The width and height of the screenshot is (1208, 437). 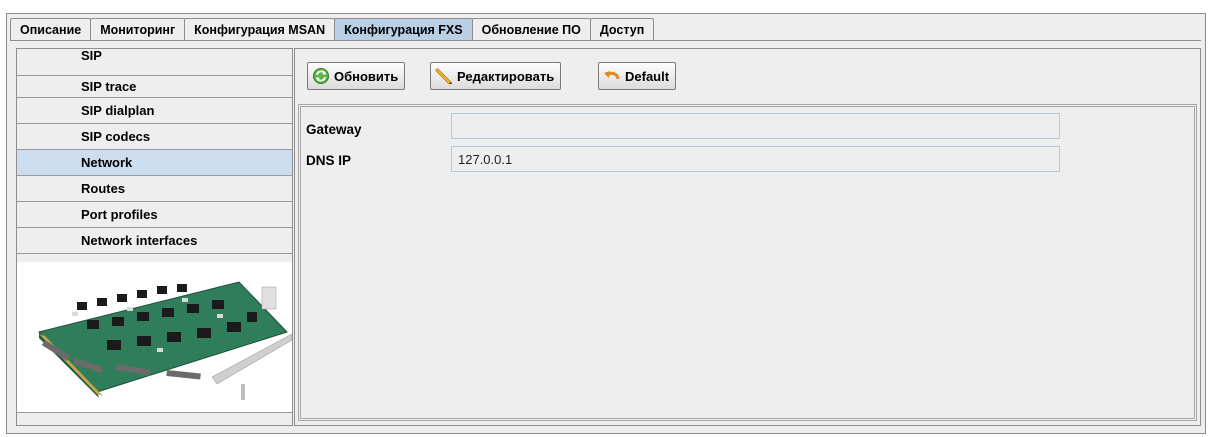 I want to click on sidebar-item-network: Network, so click(x=154, y=163).